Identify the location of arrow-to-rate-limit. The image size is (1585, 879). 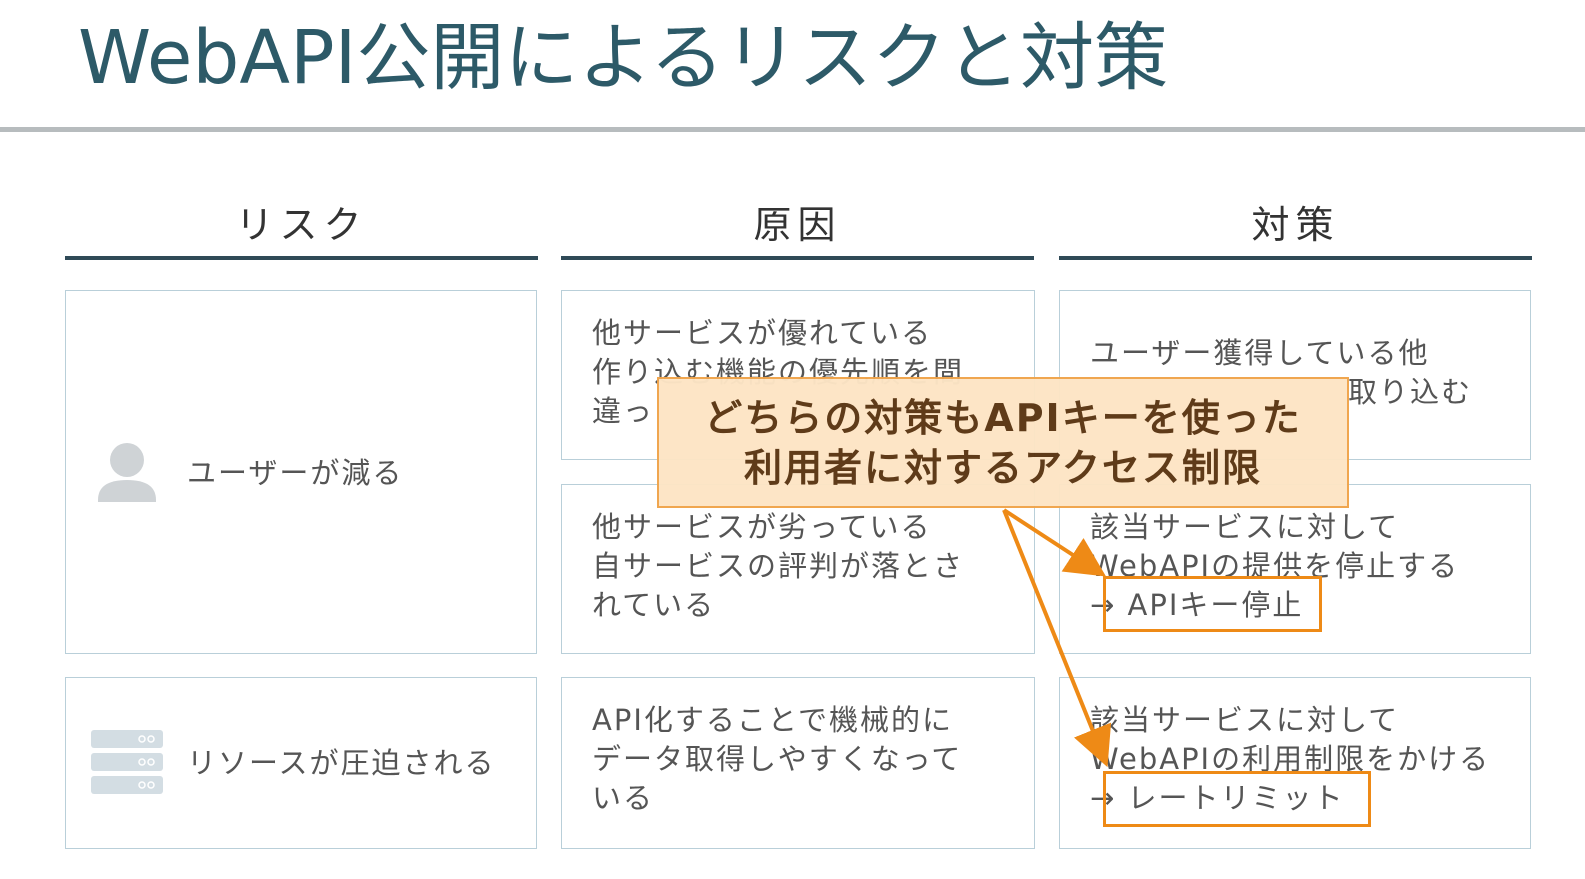
(1057, 638).